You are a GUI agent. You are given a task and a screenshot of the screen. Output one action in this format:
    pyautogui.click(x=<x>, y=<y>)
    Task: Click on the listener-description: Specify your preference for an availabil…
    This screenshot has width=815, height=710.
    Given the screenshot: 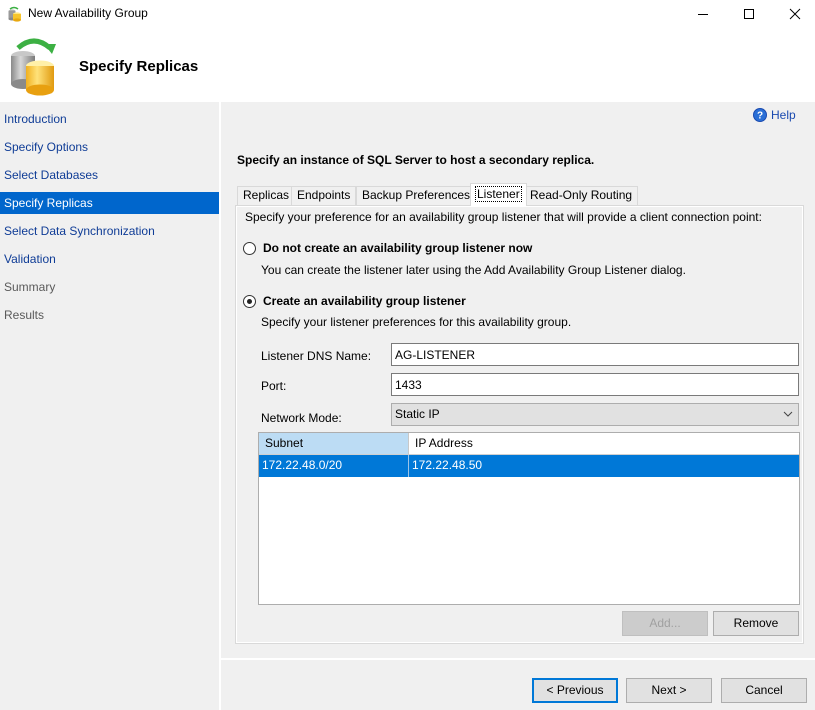 What is the action you would take?
    pyautogui.click(x=503, y=217)
    